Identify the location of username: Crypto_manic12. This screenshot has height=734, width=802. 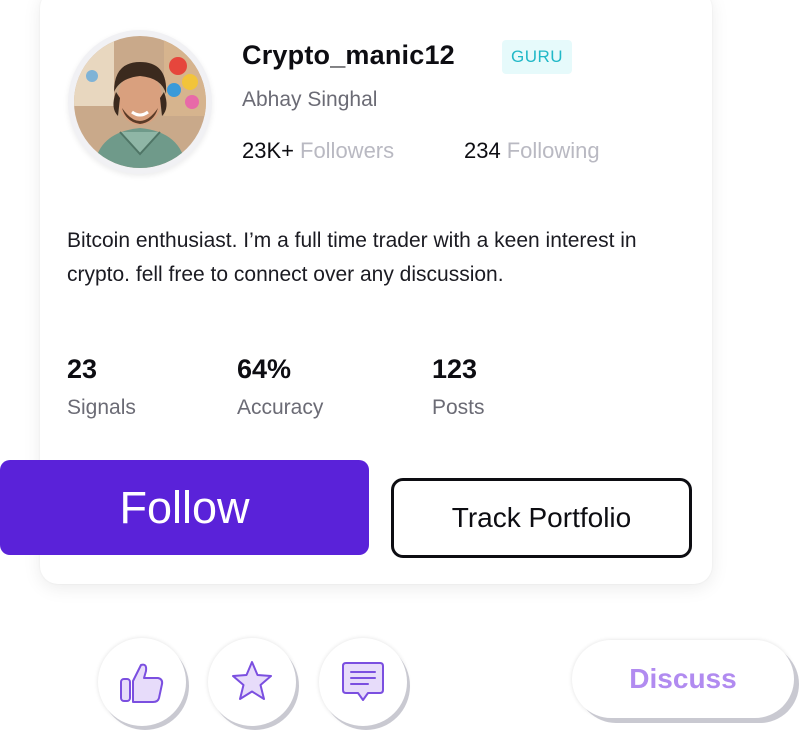
(348, 55).